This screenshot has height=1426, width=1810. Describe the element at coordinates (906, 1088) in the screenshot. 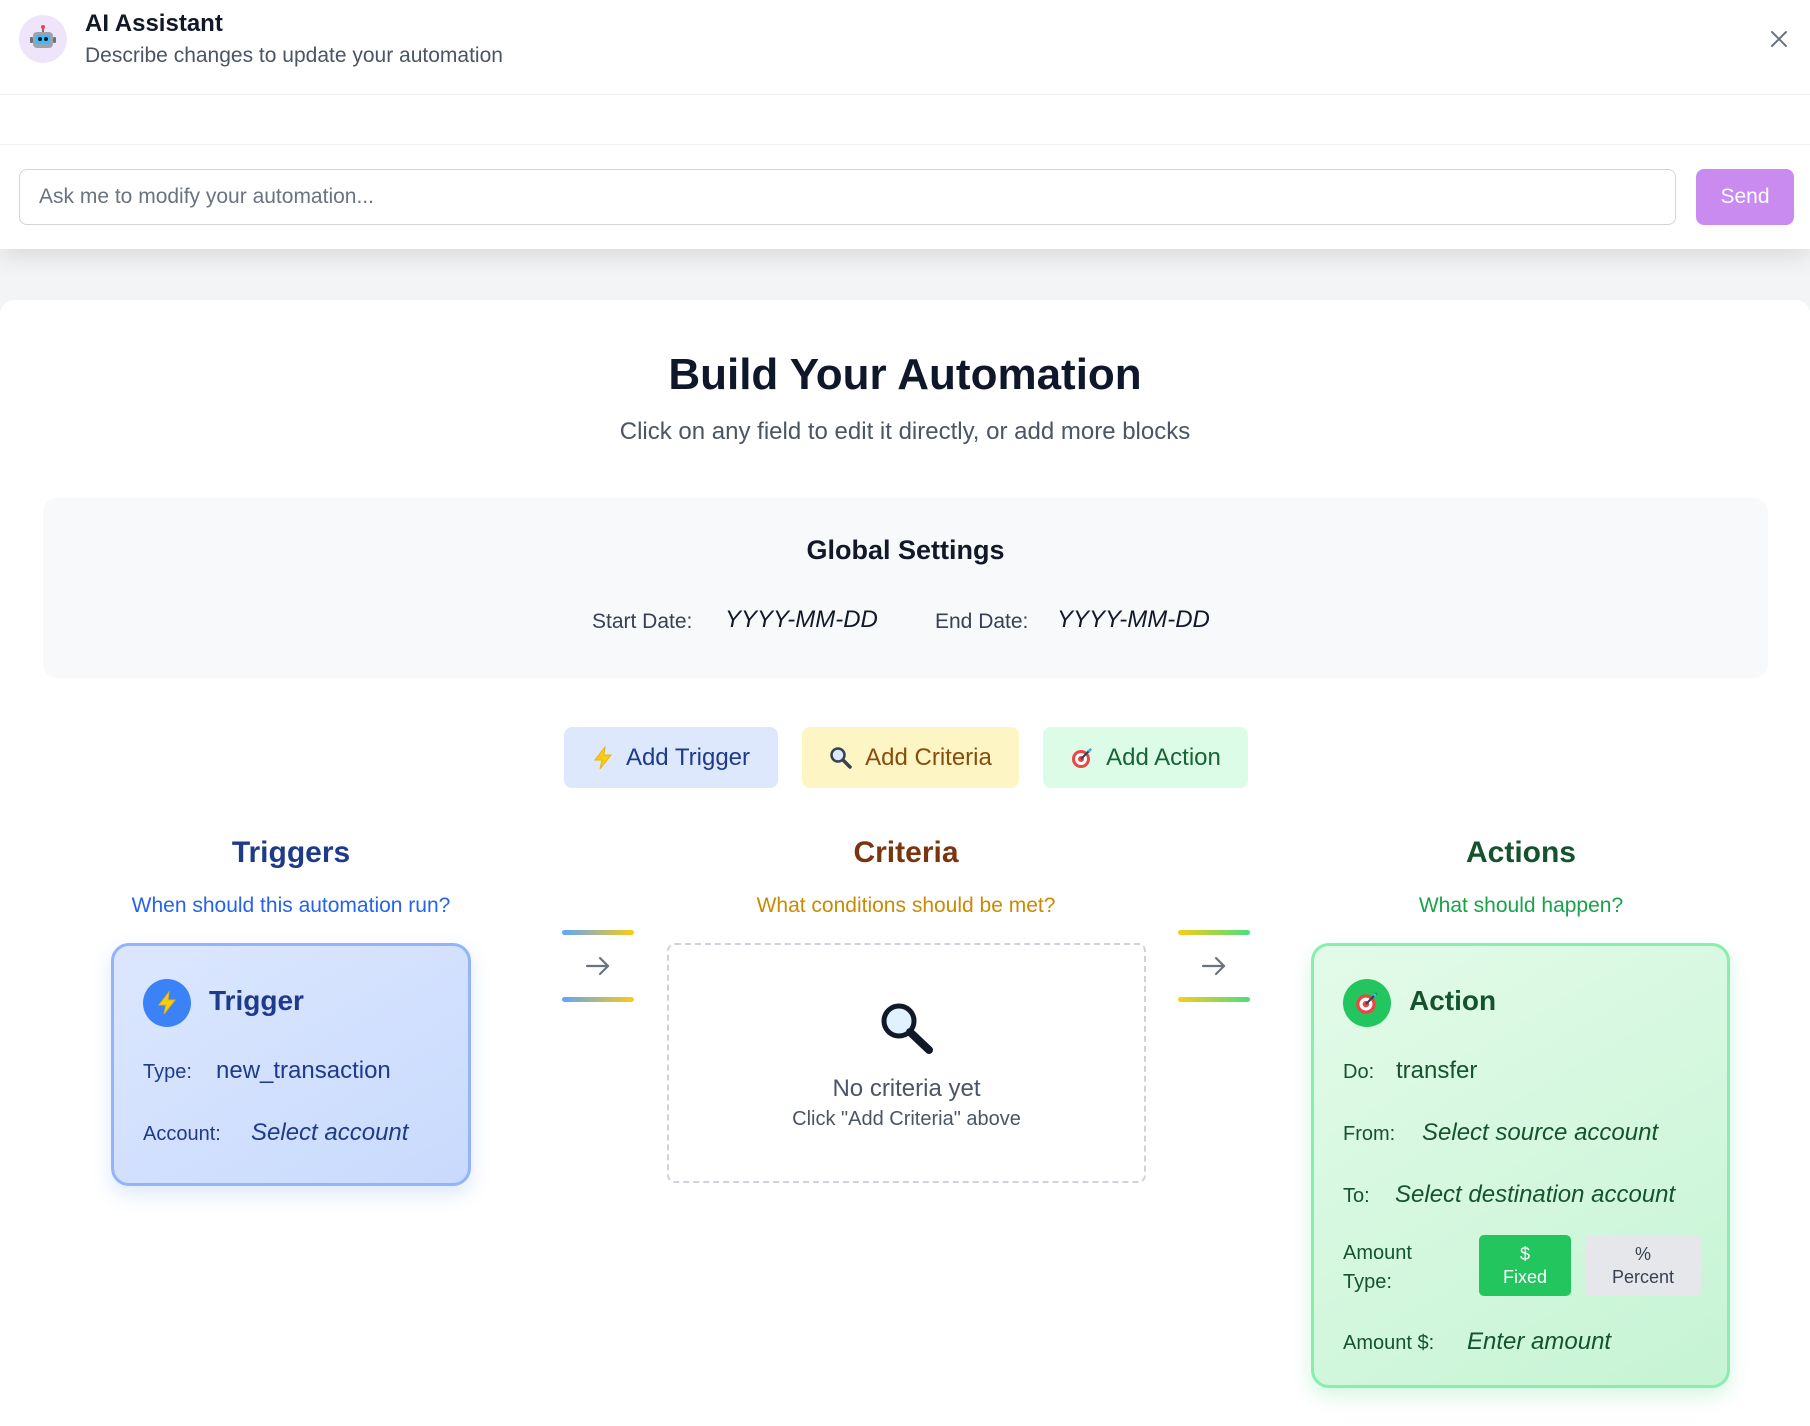

I see `criteria-empty-title: No criteria yet` at that location.